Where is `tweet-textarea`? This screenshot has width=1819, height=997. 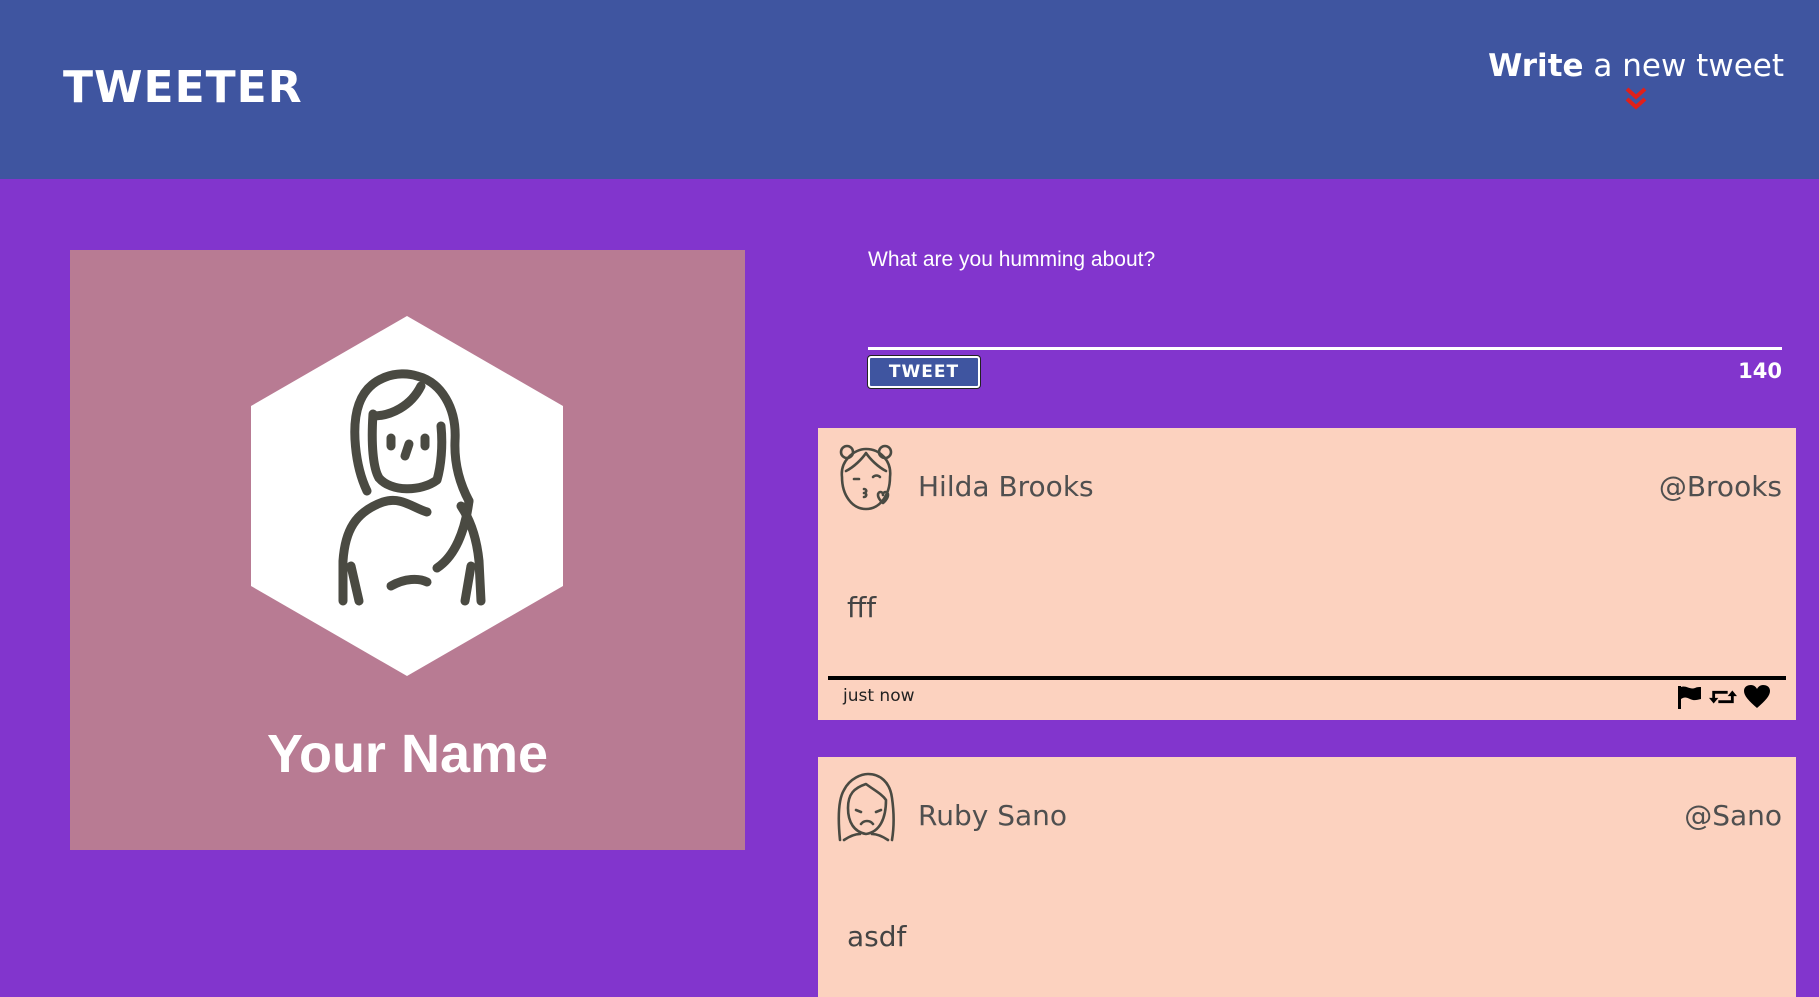
tweet-textarea is located at coordinates (1325, 295).